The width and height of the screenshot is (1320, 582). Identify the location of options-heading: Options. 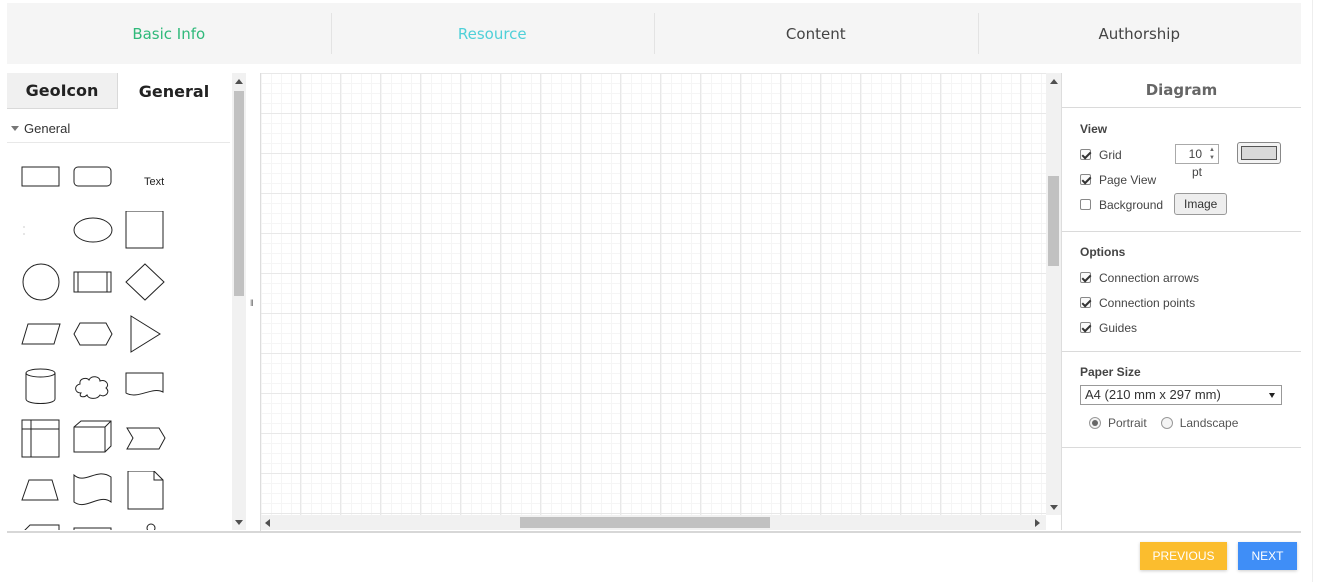
(1103, 252).